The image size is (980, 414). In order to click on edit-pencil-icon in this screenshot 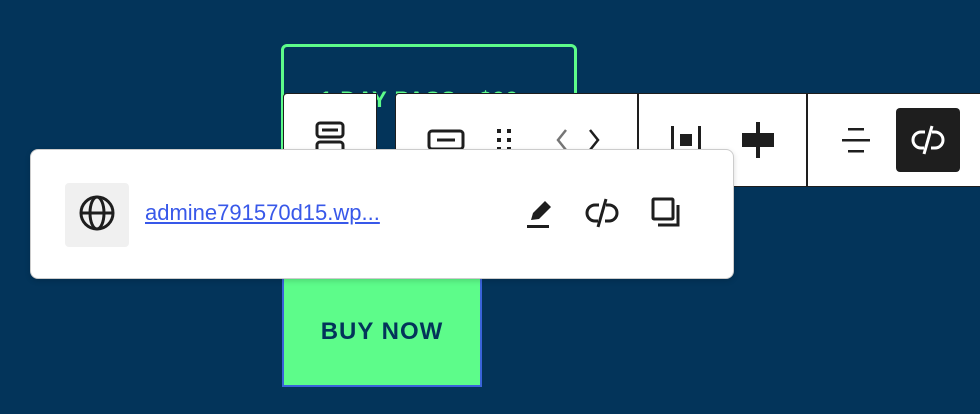, I will do `click(540, 215)`.